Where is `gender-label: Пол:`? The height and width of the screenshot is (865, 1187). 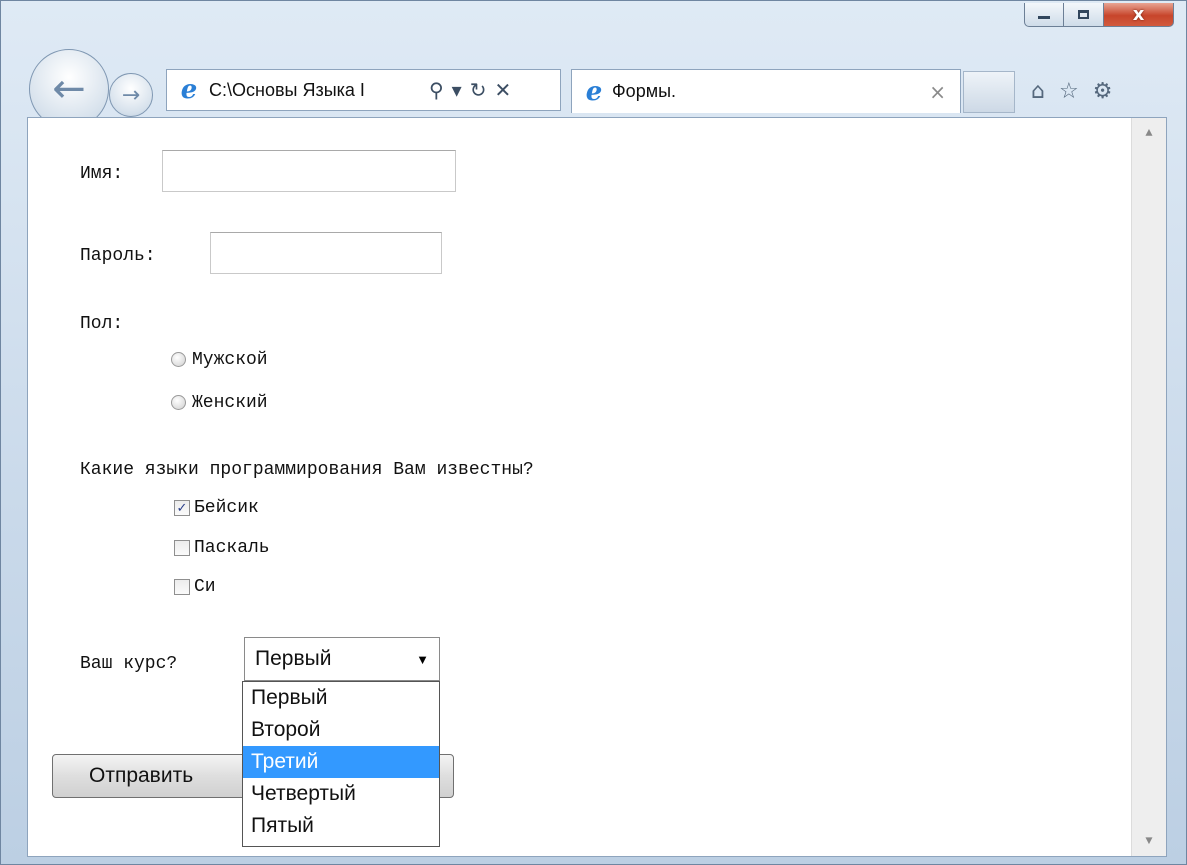 gender-label: Пол: is located at coordinates (102, 324).